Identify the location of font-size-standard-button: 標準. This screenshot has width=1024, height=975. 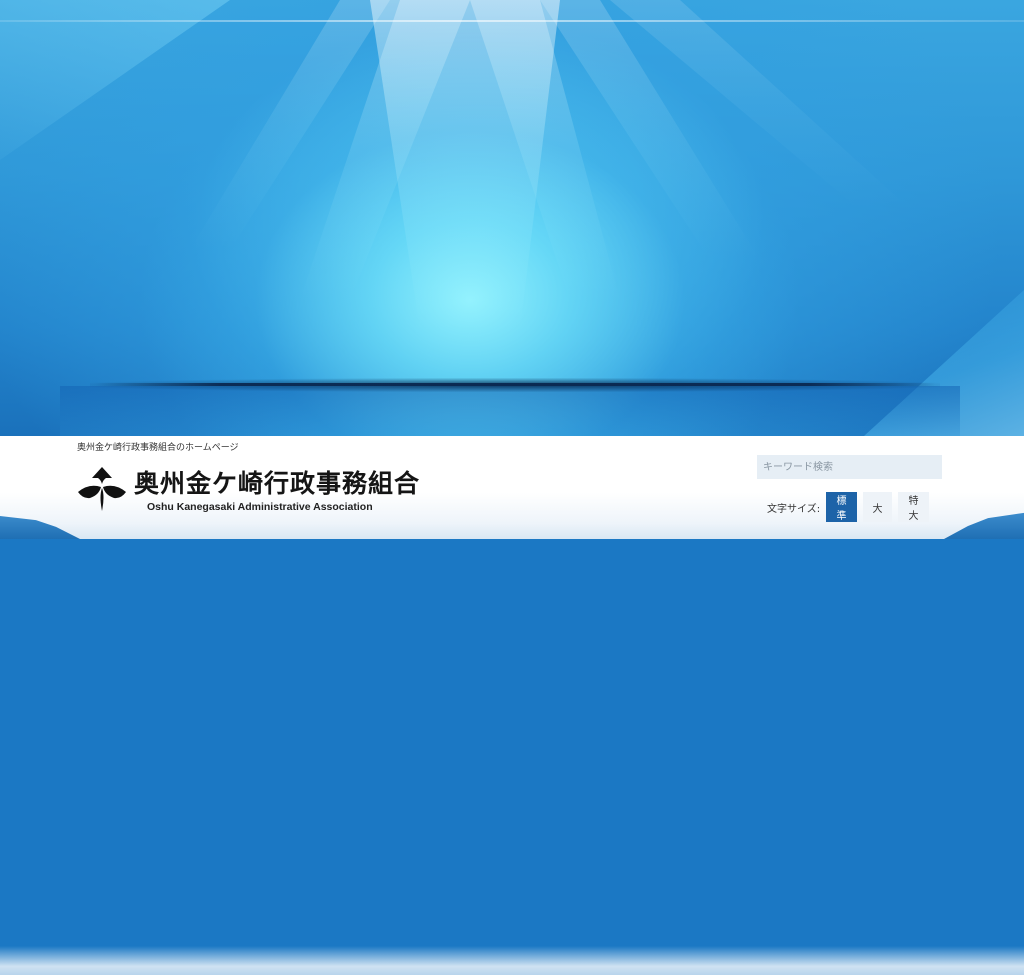
(841, 507).